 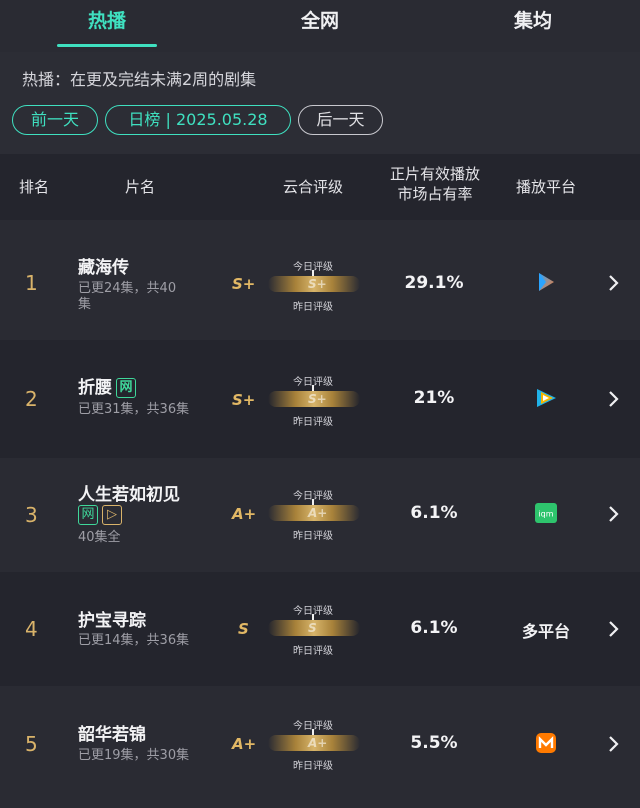 What do you see at coordinates (134, 409) in the screenshot?
I see `episode-status: 已更31集，共36集` at bounding box center [134, 409].